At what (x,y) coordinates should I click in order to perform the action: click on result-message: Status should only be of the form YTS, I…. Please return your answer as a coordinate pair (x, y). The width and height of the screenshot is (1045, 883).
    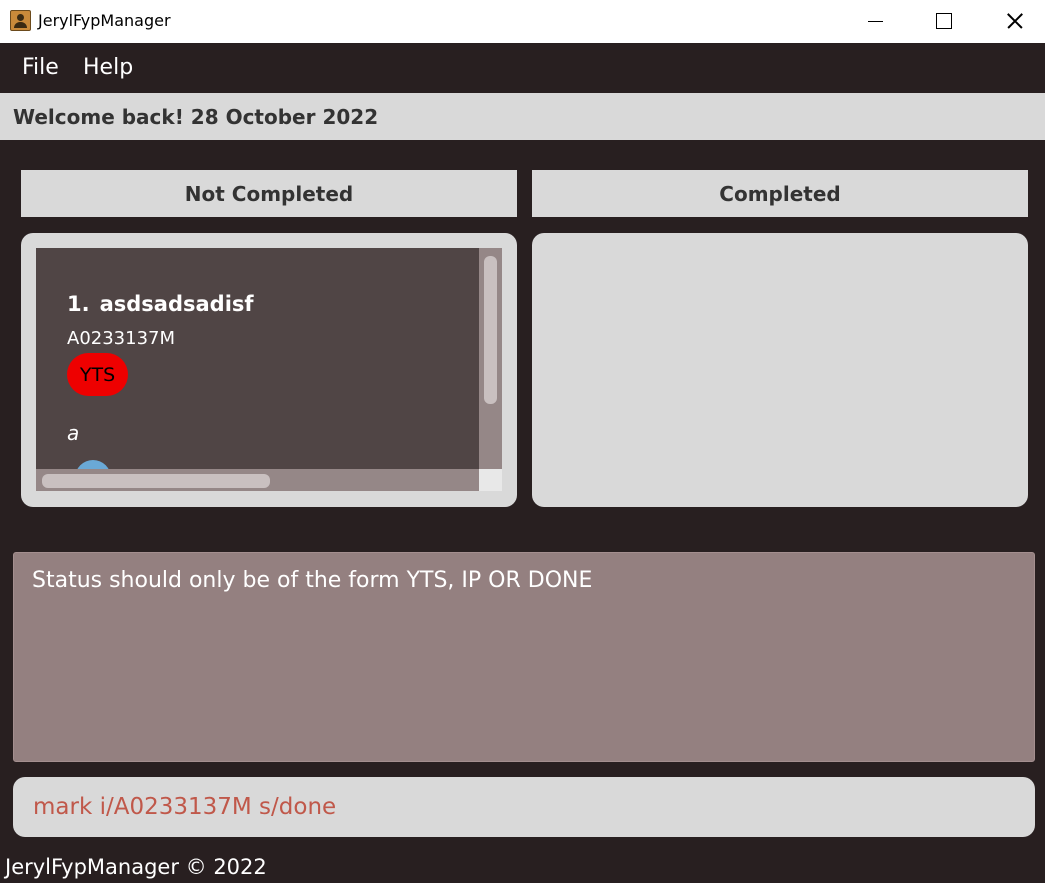
    Looking at the image, I should click on (312, 580).